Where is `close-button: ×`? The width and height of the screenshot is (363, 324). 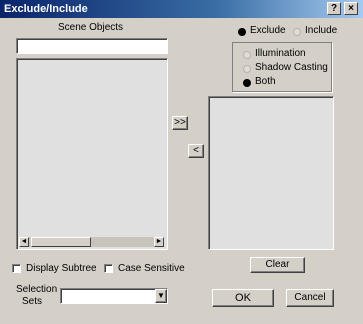
close-button: × is located at coordinates (351, 8).